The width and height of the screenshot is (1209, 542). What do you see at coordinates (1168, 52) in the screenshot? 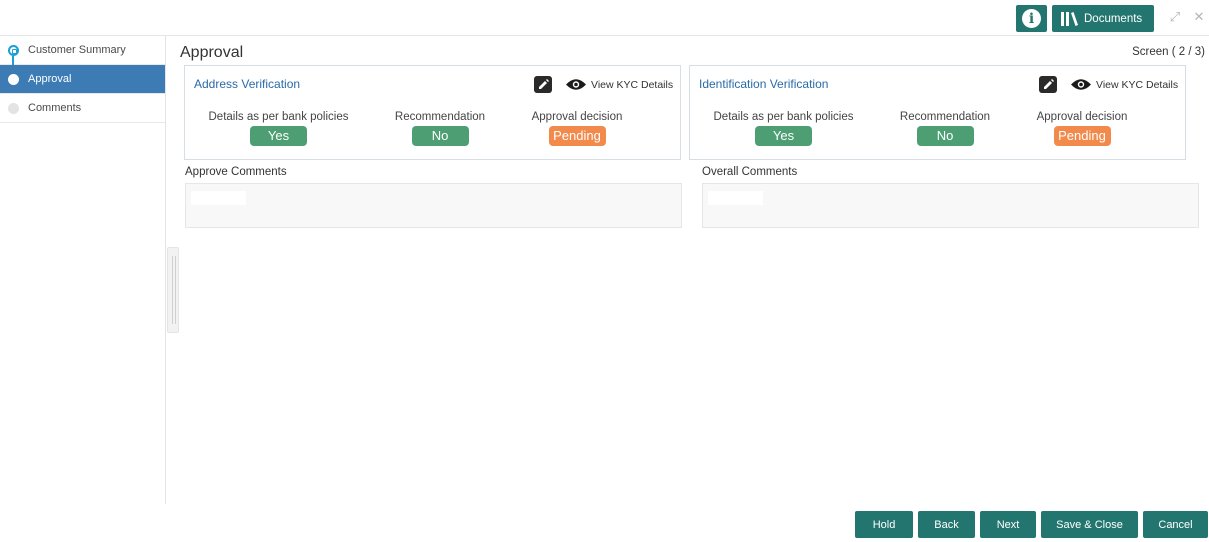
I see `screen-indicator: Screen ( 2 / 3)` at bounding box center [1168, 52].